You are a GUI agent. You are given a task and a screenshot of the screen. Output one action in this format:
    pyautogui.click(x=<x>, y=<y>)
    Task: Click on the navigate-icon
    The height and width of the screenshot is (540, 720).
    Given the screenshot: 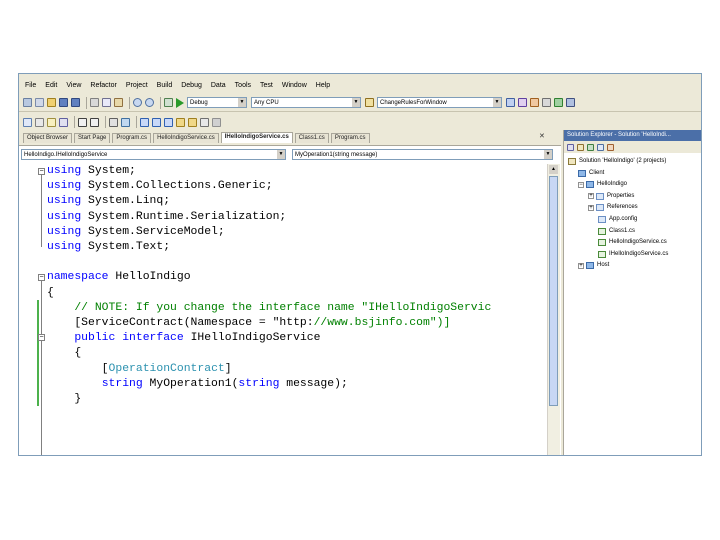 What is the action you would take?
    pyautogui.click(x=168, y=102)
    